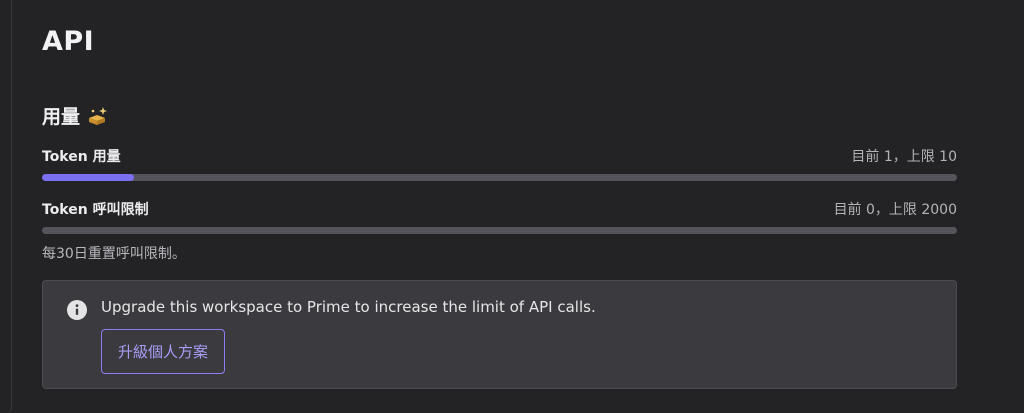 This screenshot has width=1024, height=413. What do you see at coordinates (88, 177) in the screenshot?
I see `token-usage-fill` at bounding box center [88, 177].